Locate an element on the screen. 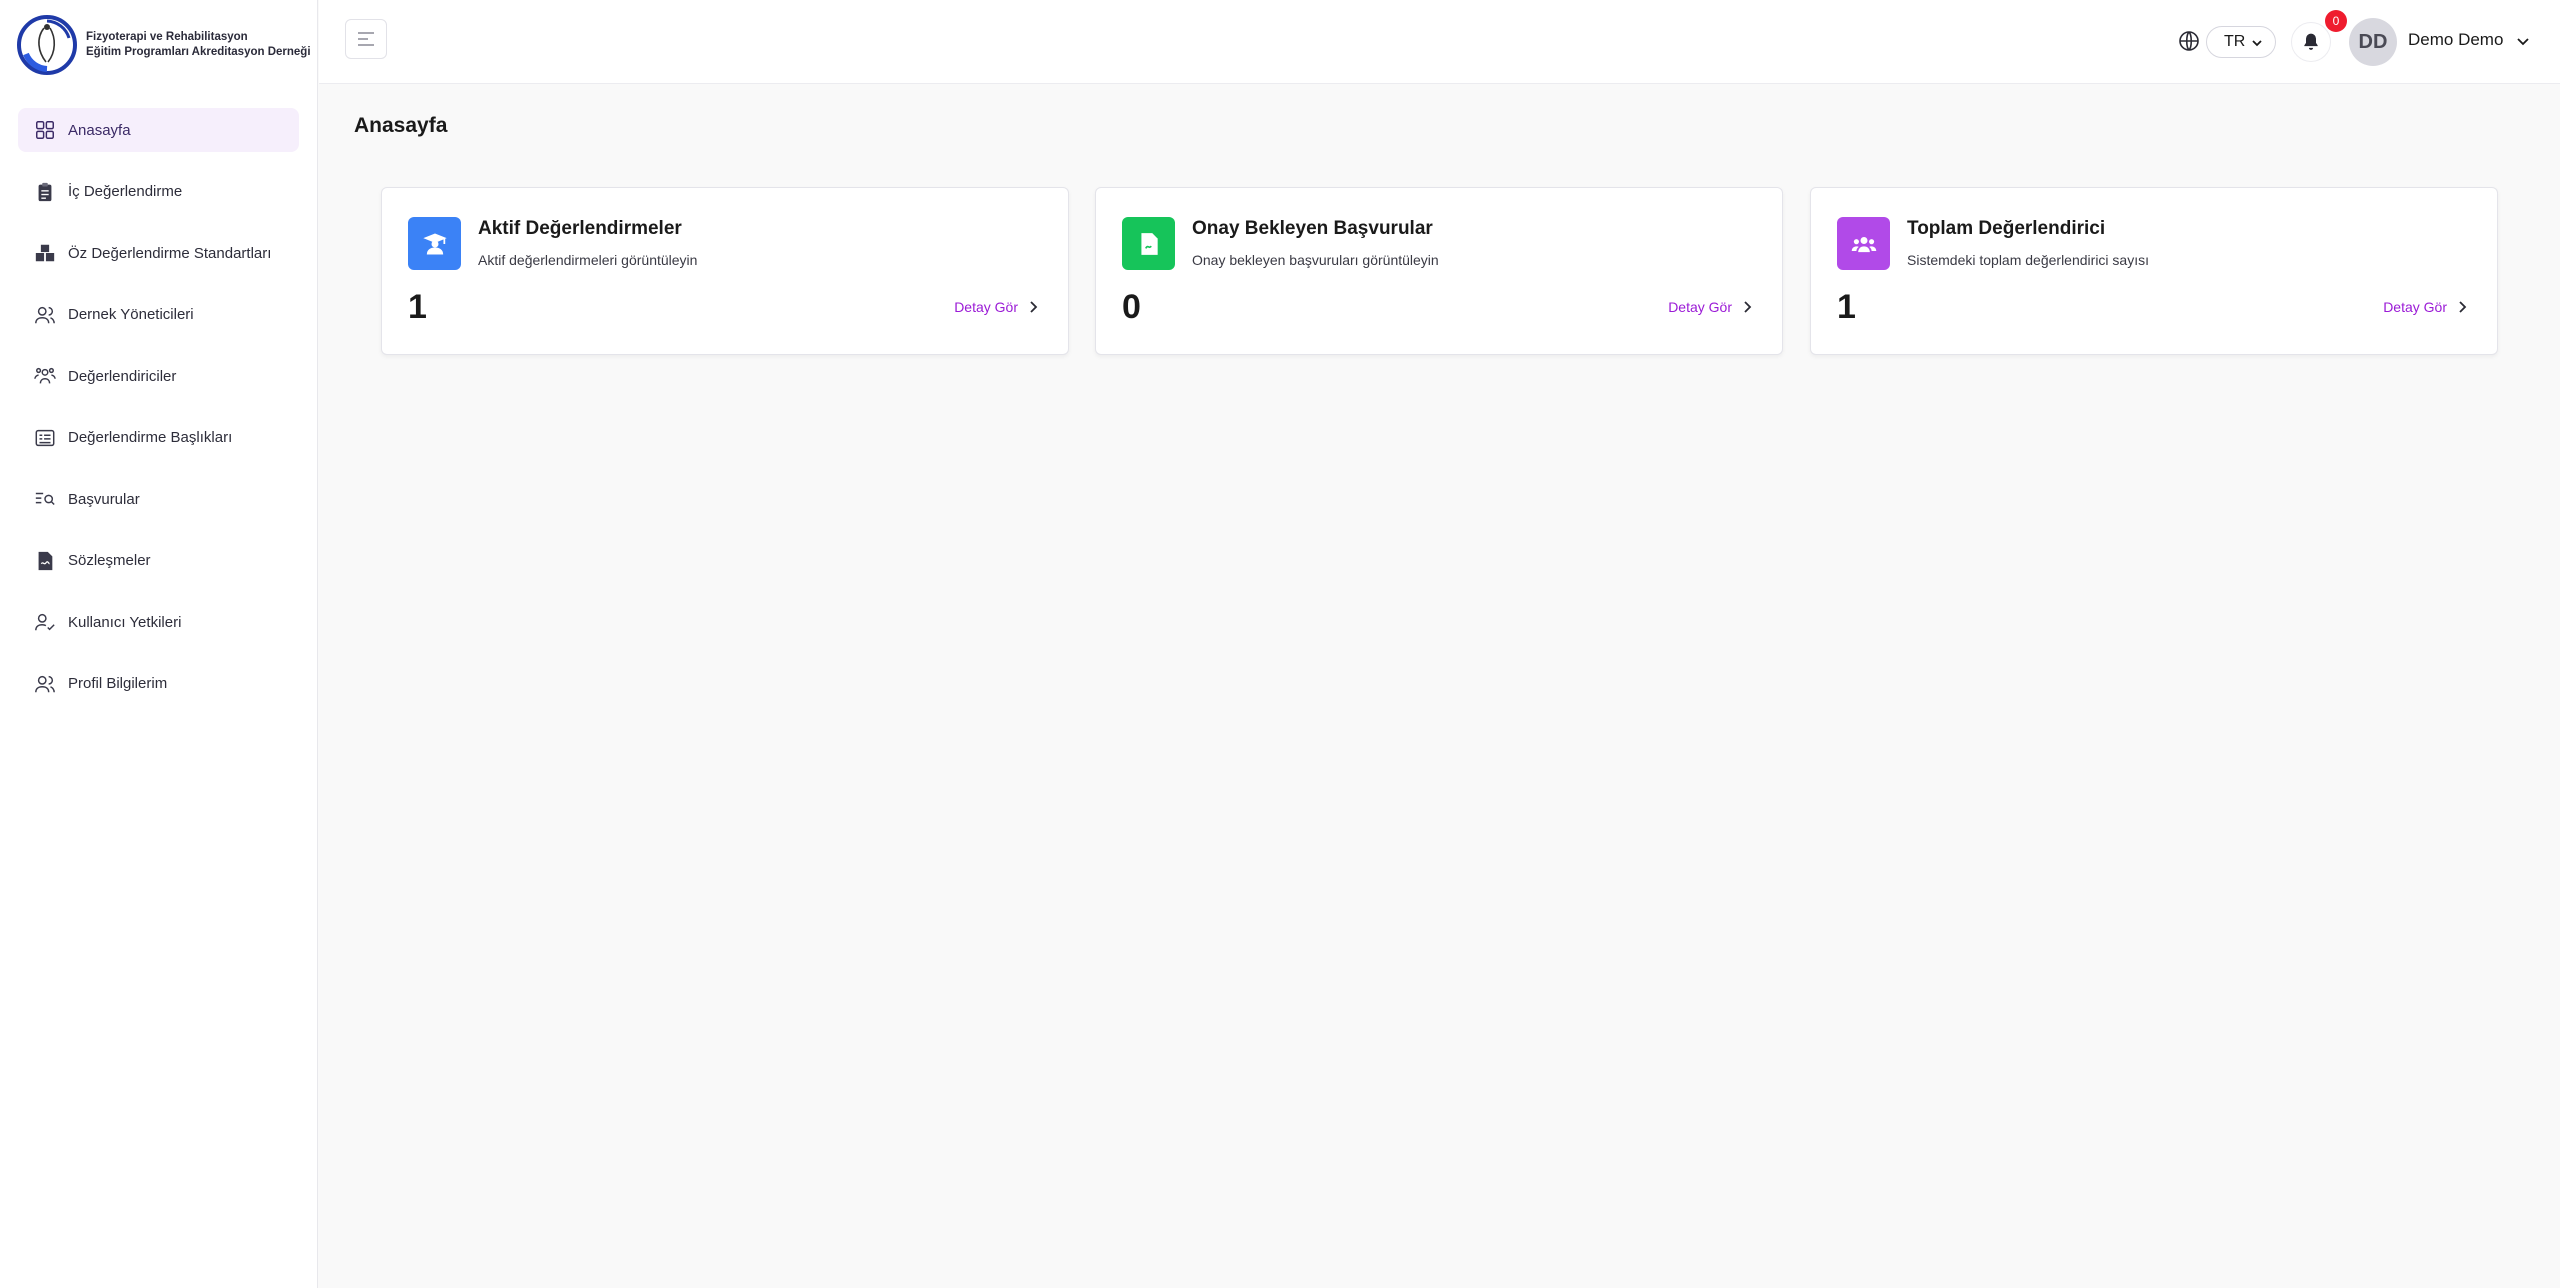  menu-toggle-button is located at coordinates (366, 39).